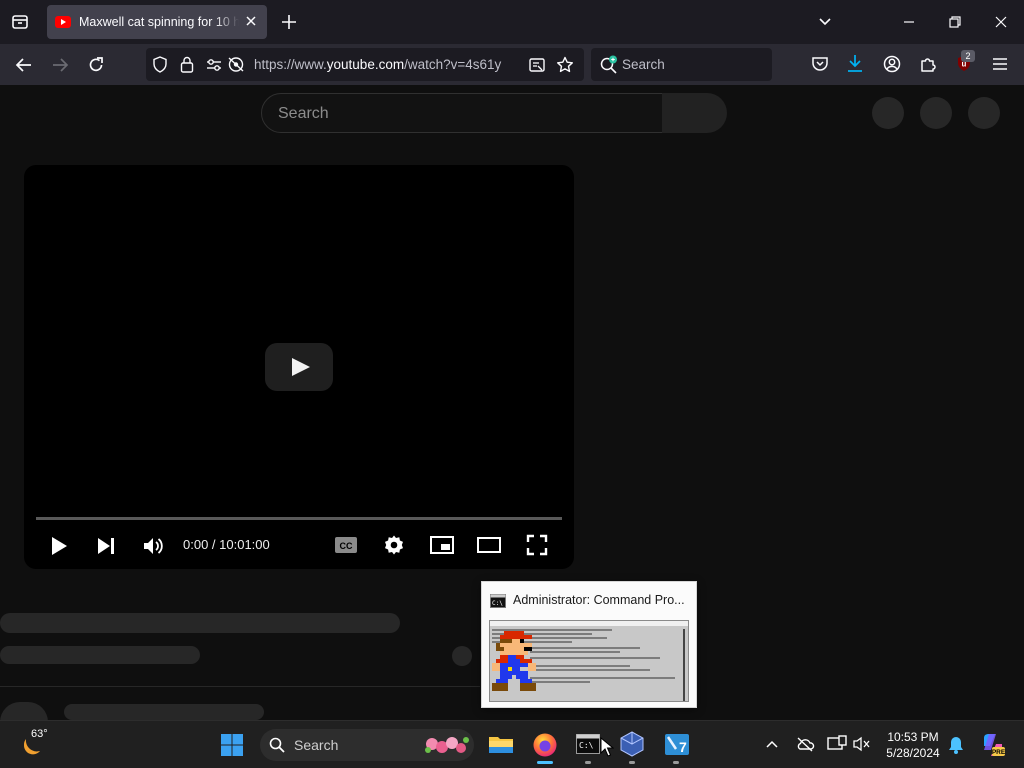 This screenshot has width=1024, height=768. Describe the element at coordinates (607, 747) in the screenshot. I see `mouse-cursor` at that location.